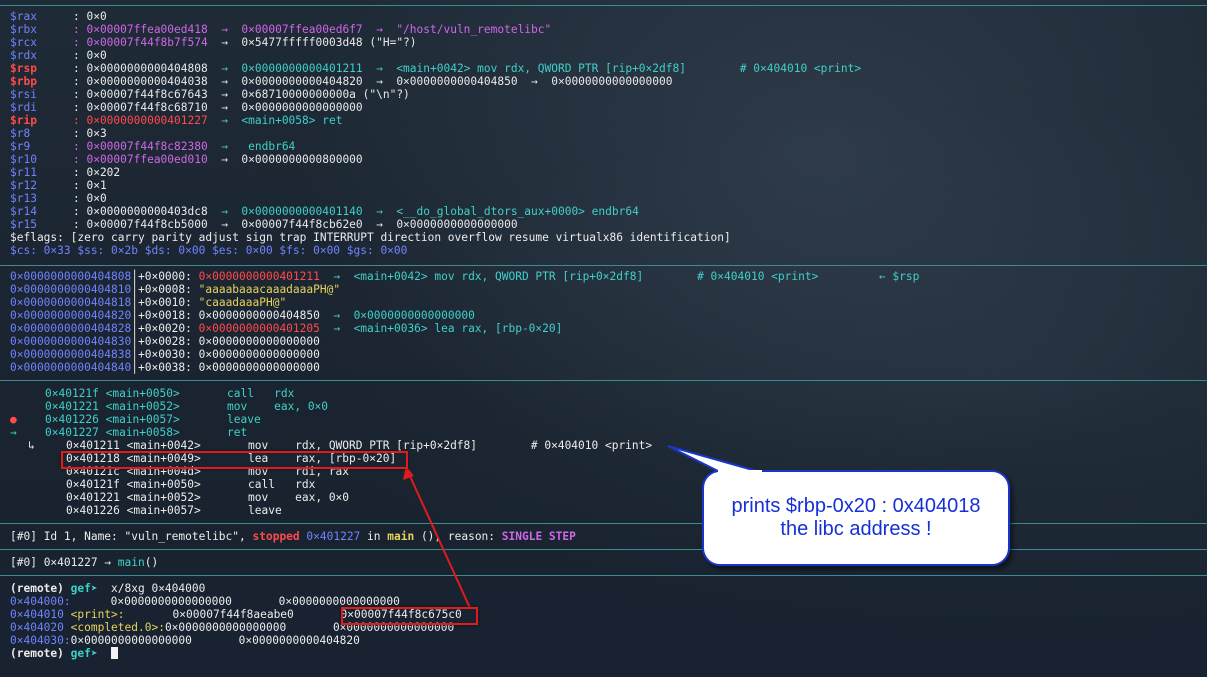 Image resolution: width=1207 pixels, height=677 pixels. What do you see at coordinates (409, 616) in the screenshot?
I see `highlight-libc-address` at bounding box center [409, 616].